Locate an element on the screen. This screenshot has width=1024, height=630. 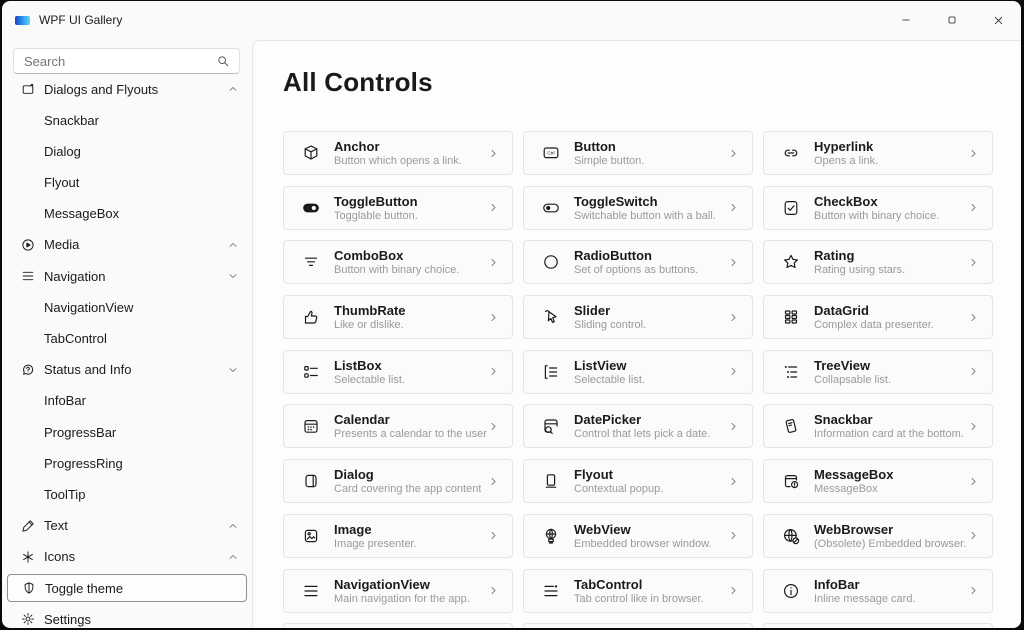
control-card-description: Button which opens a link. is located at coordinates (398, 161).